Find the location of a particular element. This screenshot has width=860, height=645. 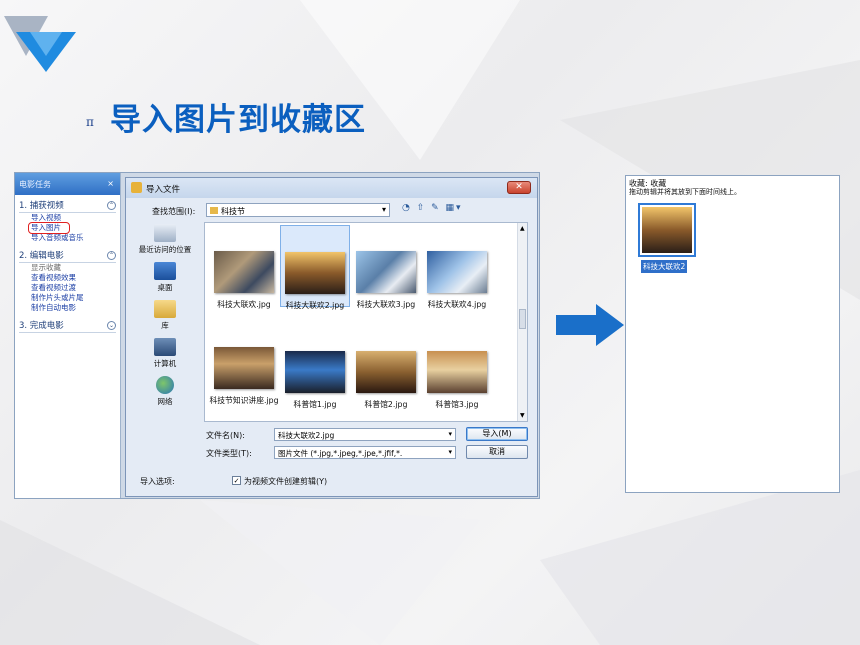

close-button: ✕ is located at coordinates (519, 187).